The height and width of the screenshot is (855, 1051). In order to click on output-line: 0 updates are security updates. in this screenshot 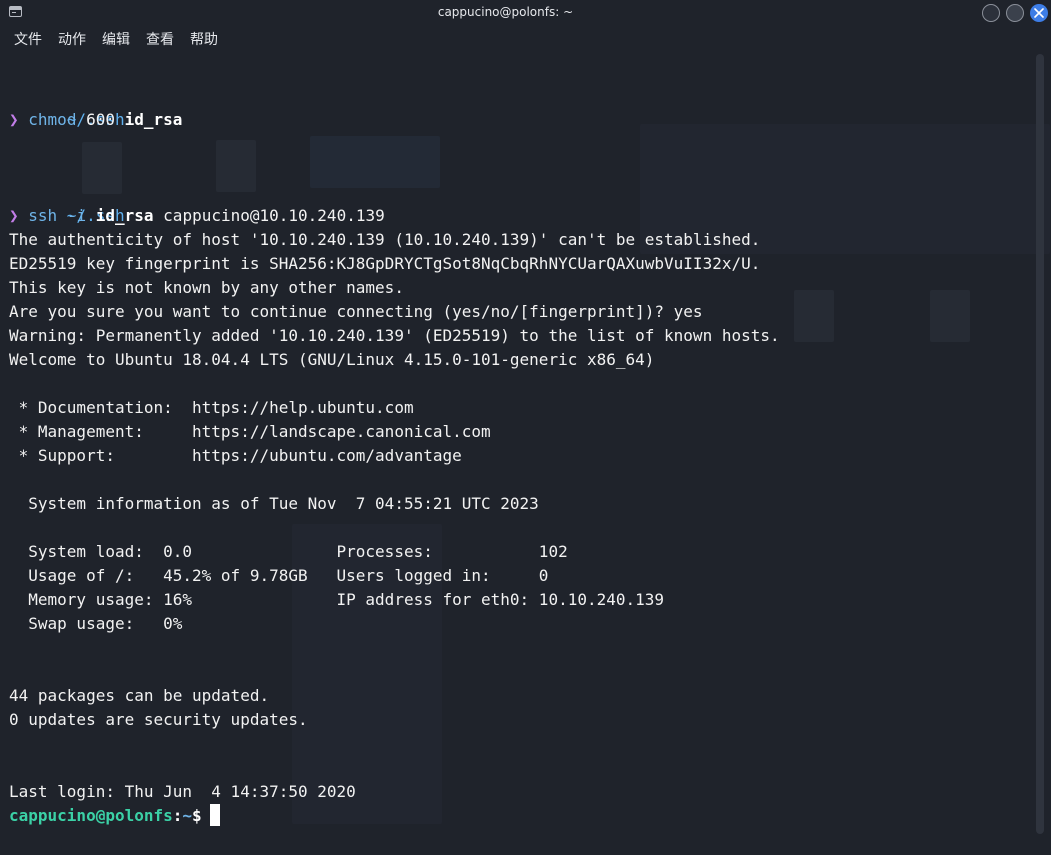, I will do `click(158, 719)`.